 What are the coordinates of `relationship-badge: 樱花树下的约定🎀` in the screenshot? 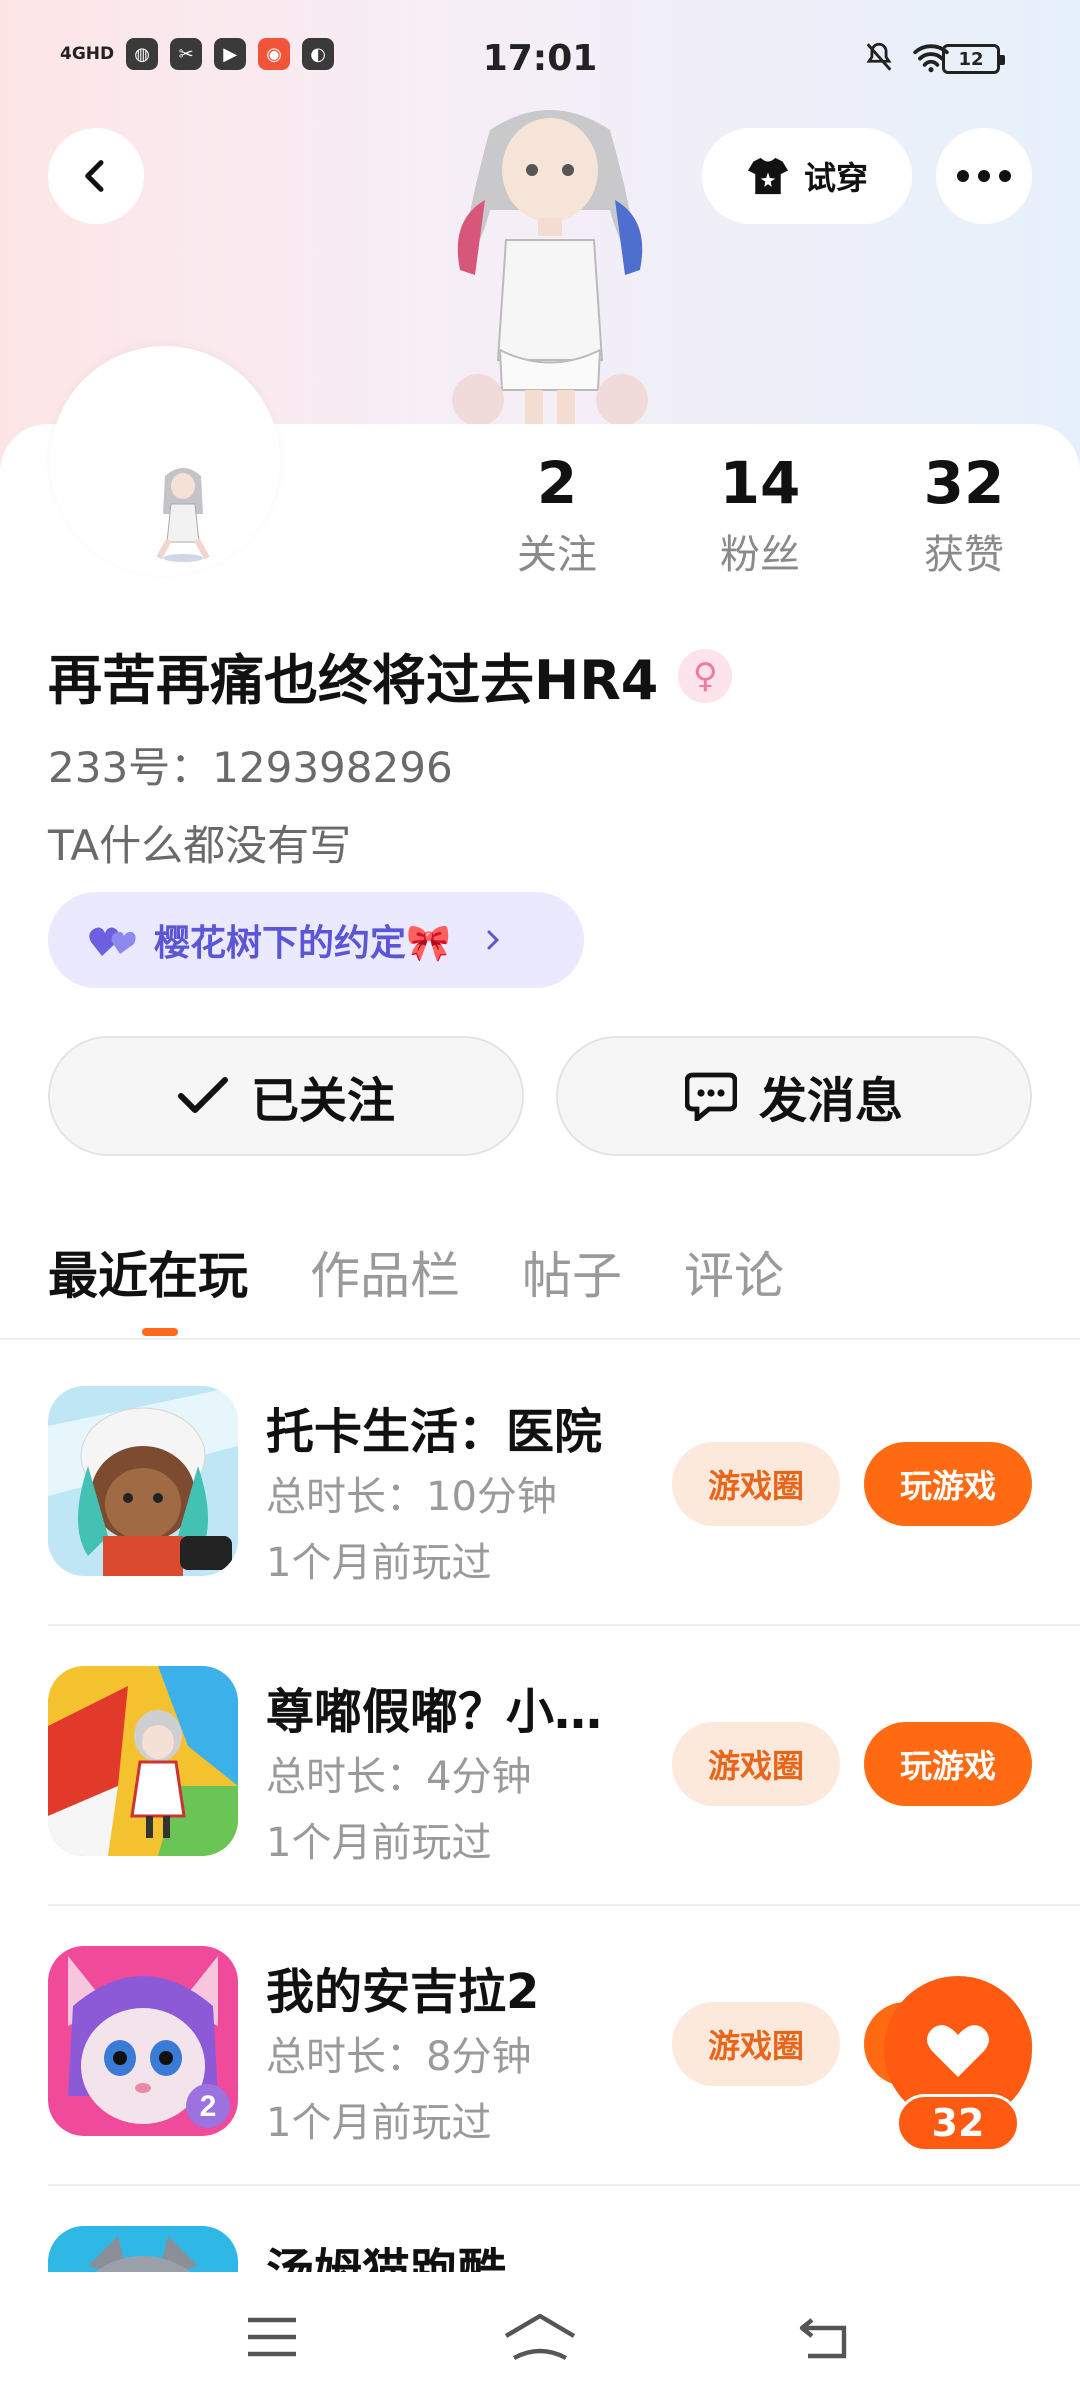 It's located at (316, 940).